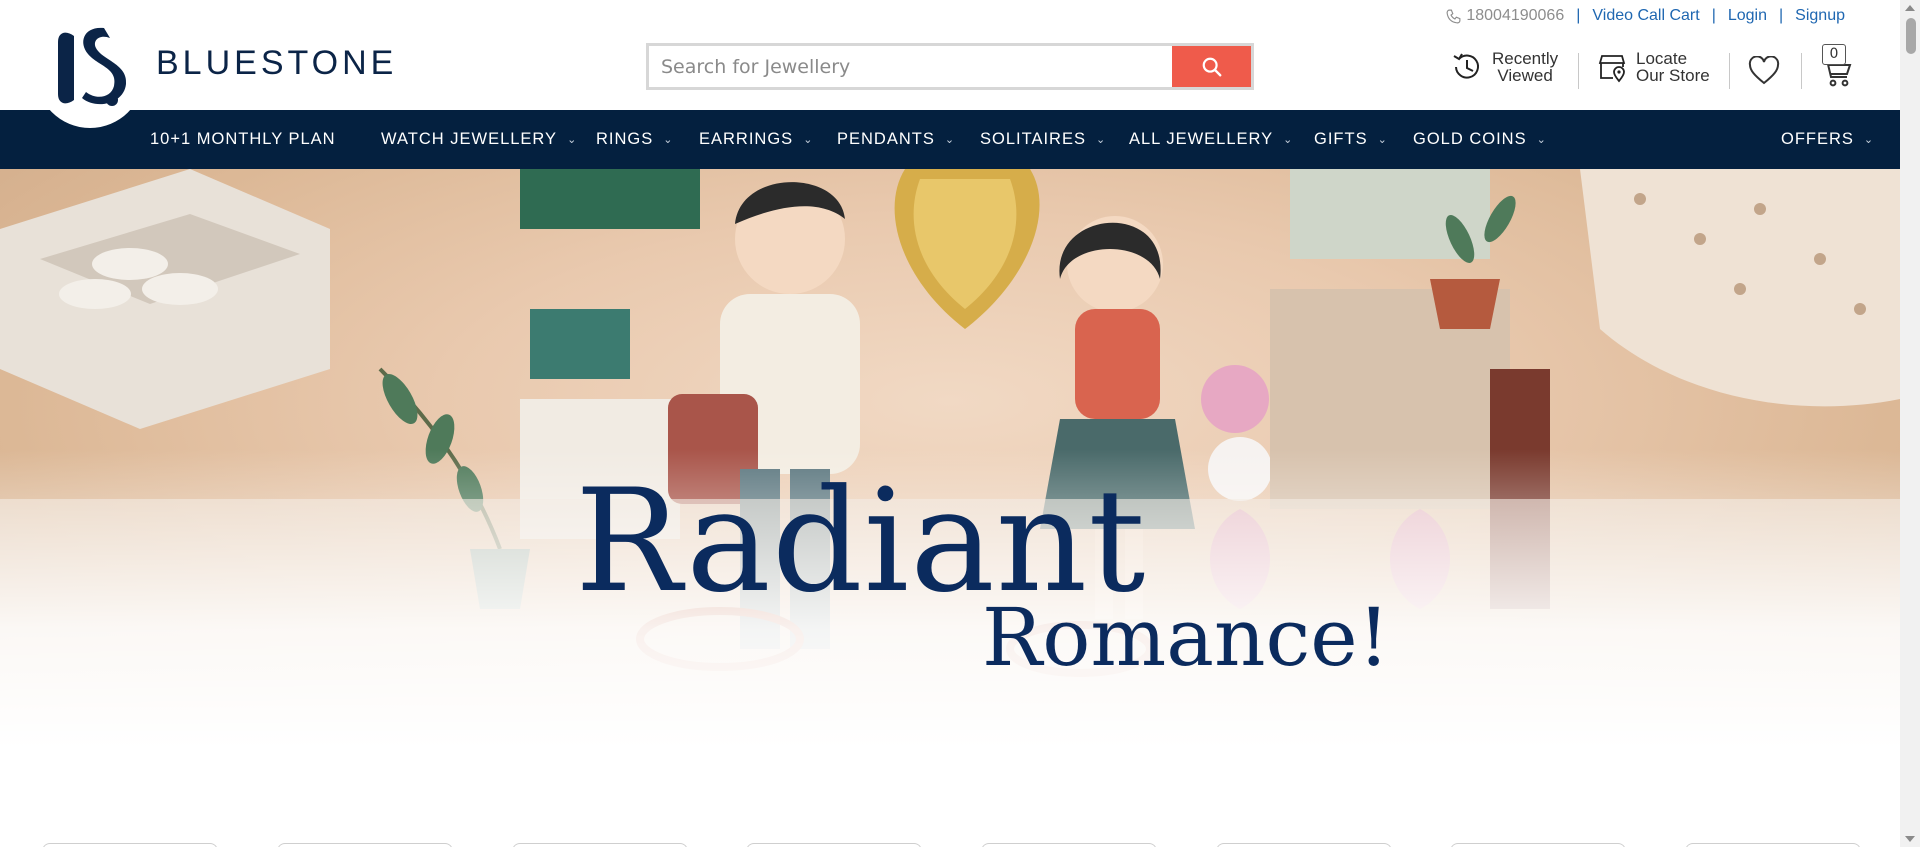 The height and width of the screenshot is (847, 1920). I want to click on nav-item-monthly-plan: 10+1 MONTHLY PLAN, so click(243, 139).